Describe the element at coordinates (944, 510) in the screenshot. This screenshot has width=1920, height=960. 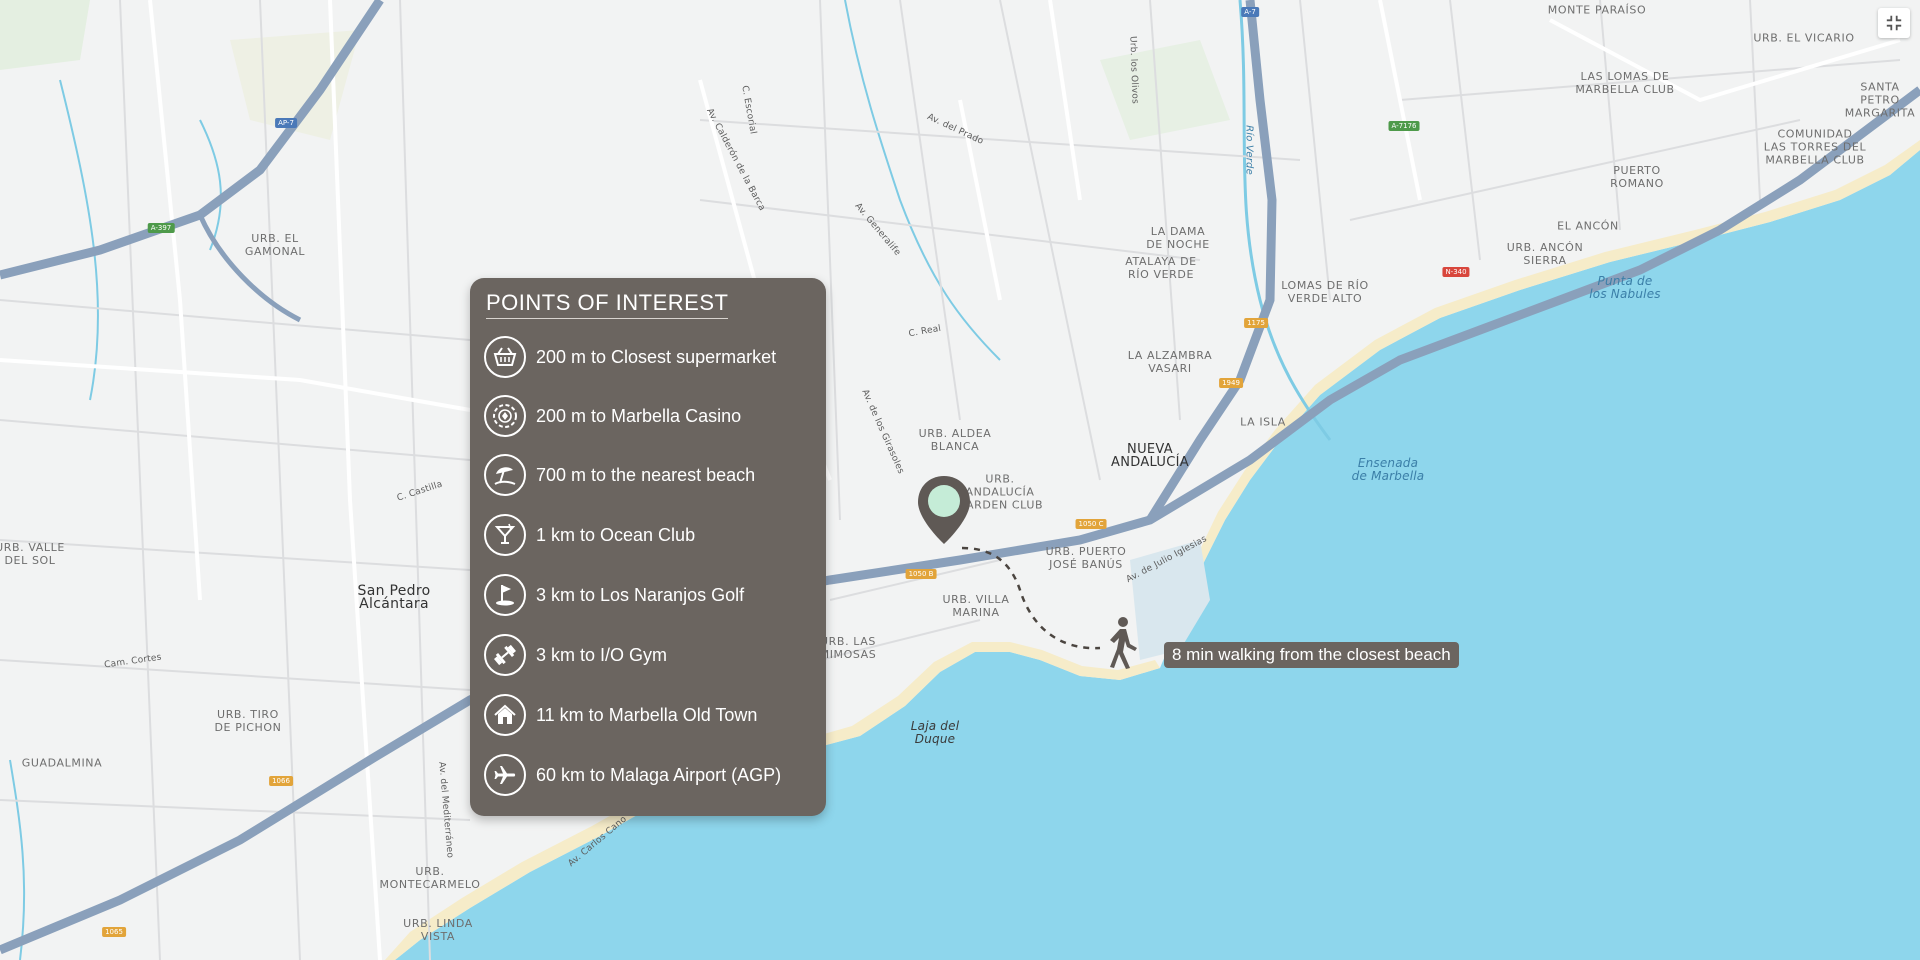
I see `location-pin-icon` at that location.